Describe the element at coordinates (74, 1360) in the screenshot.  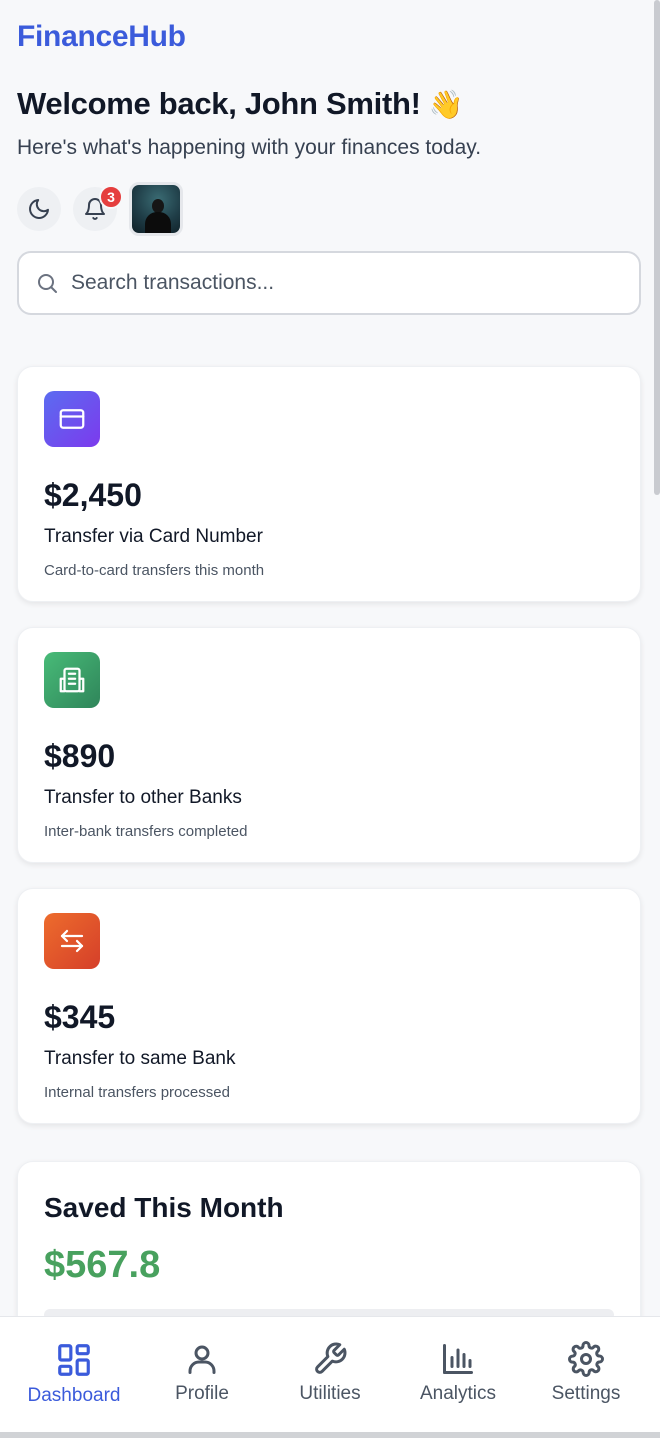
I see `dashboard-grid-icon` at that location.